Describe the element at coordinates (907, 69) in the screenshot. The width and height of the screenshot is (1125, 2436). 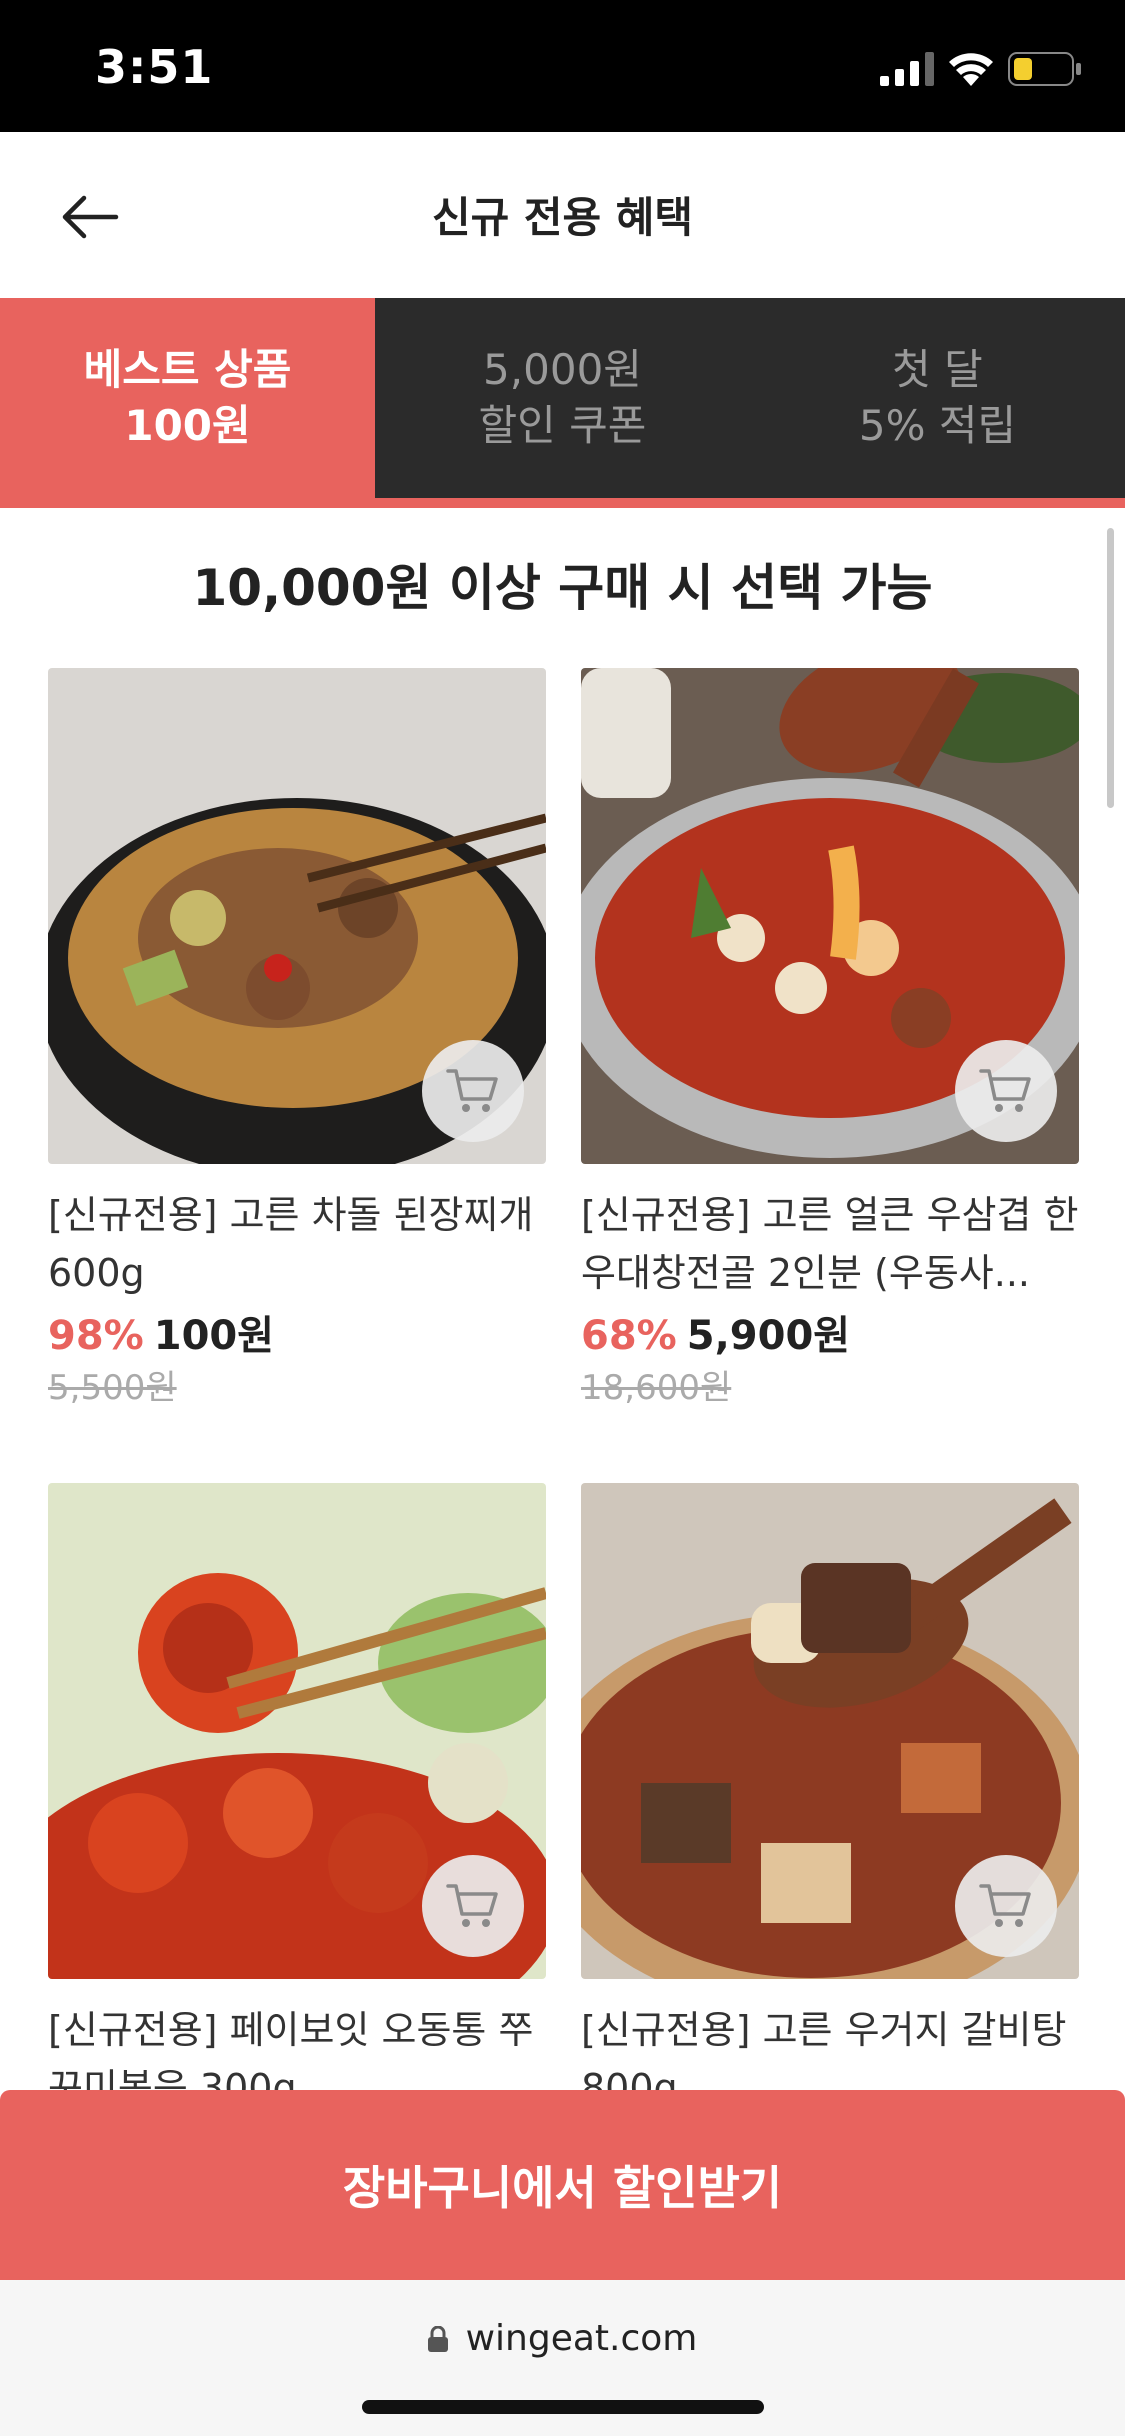
I see `cellular-signal-icon` at that location.